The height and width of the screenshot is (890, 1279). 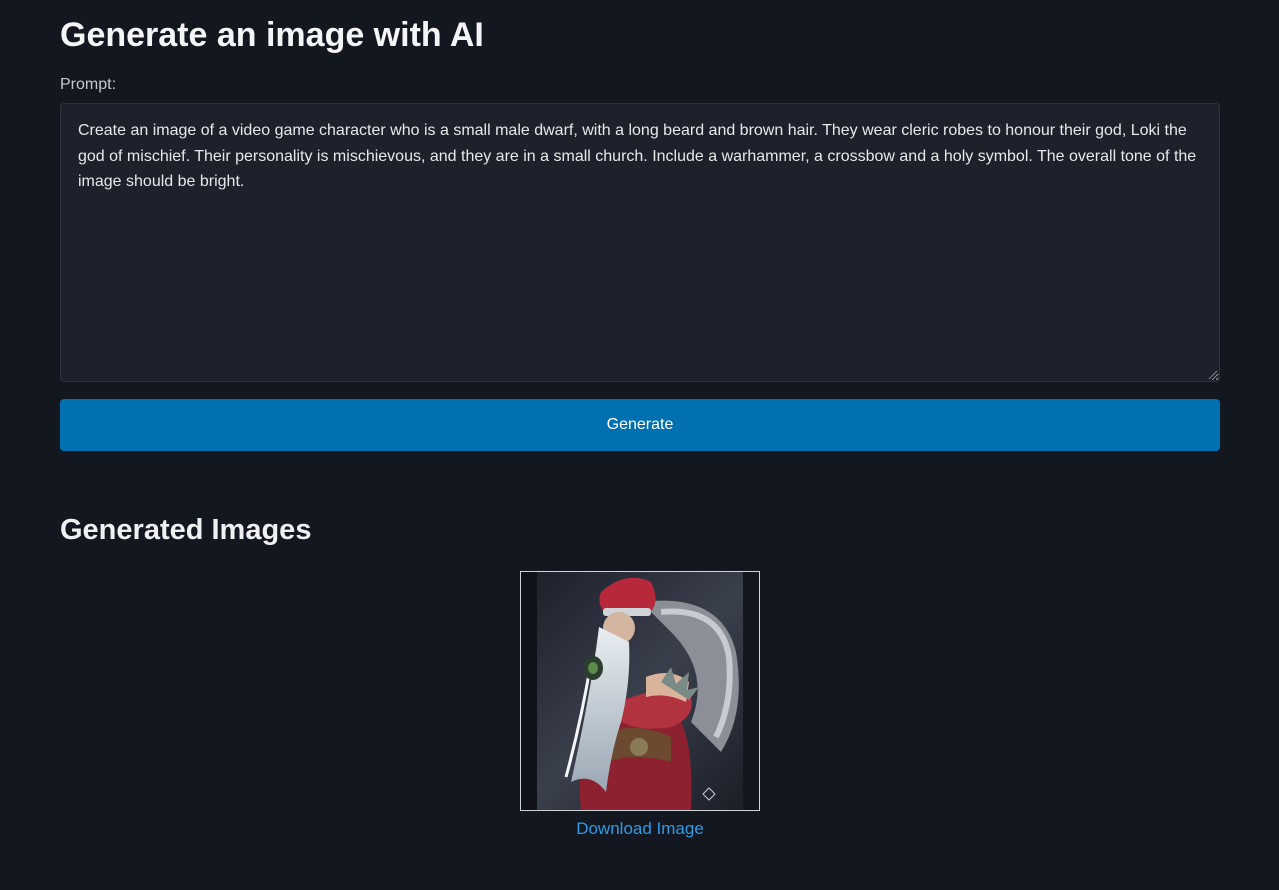 I want to click on dwarf-portrait-image, so click(x=640, y=691).